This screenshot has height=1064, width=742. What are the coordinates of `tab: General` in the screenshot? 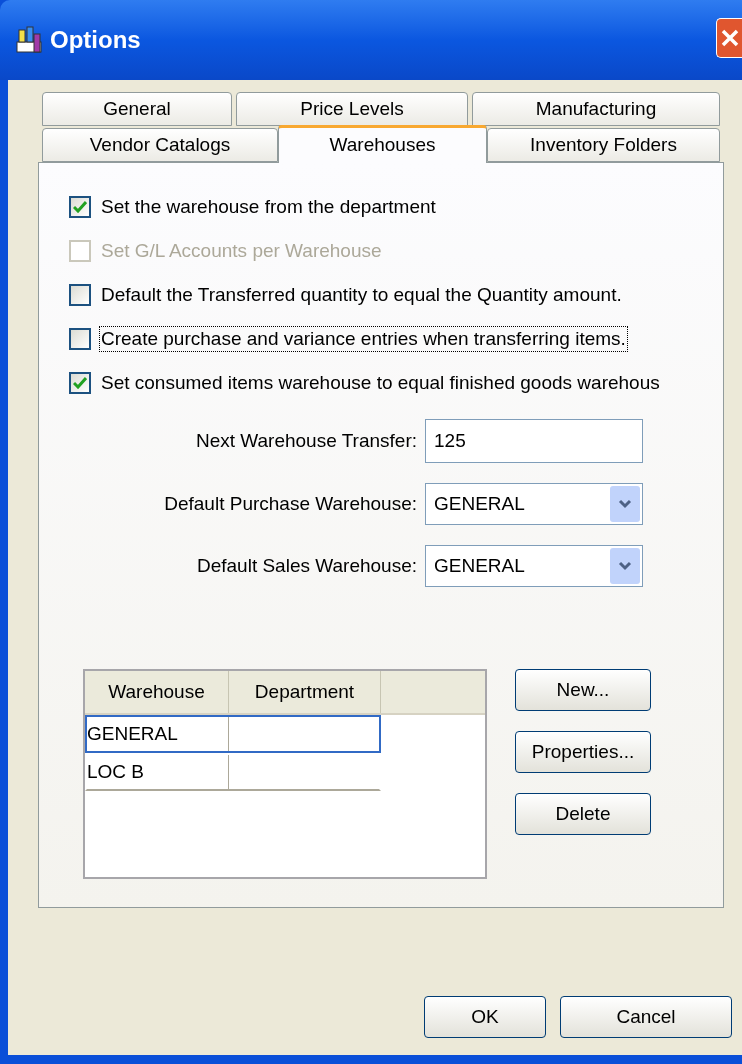 It's located at (137, 109).